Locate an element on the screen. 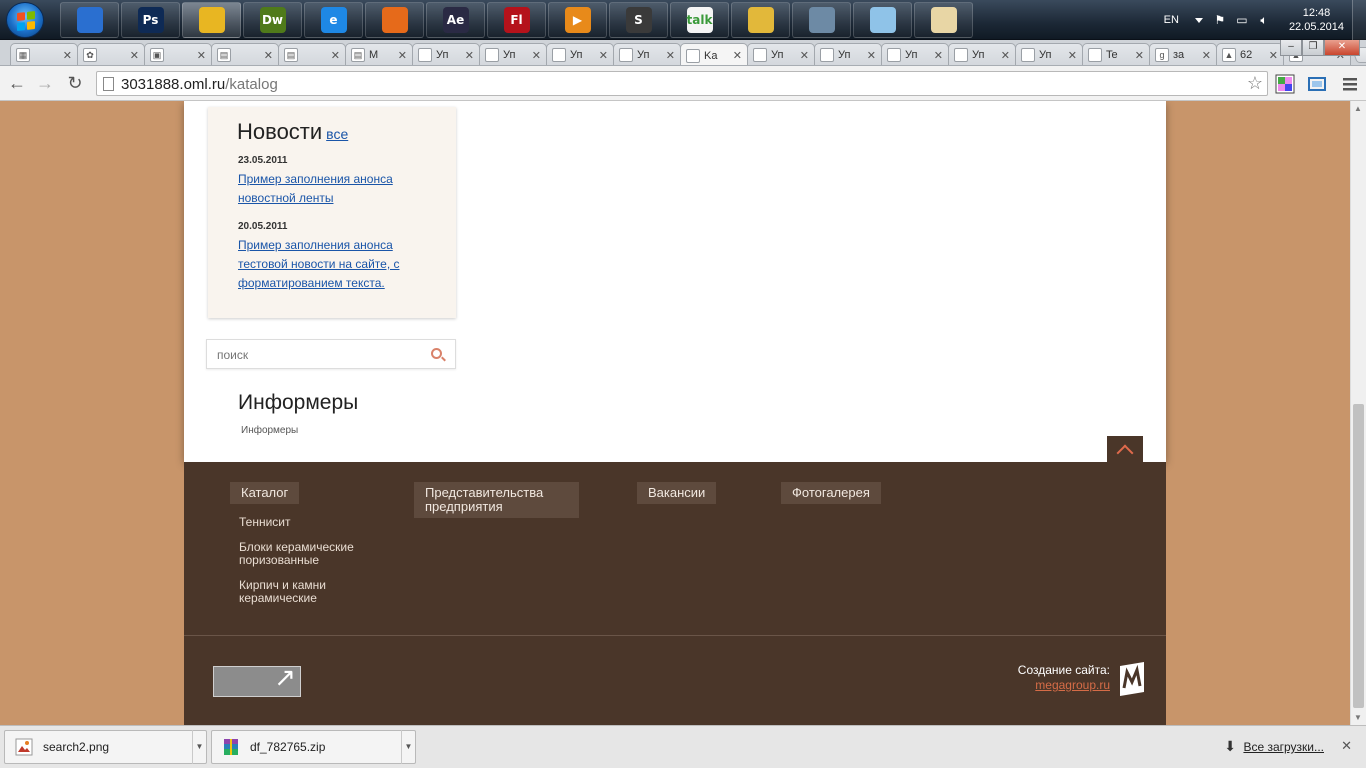 The width and height of the screenshot is (1366, 768). taskbar-app-gtalk: talk is located at coordinates (699, 20).